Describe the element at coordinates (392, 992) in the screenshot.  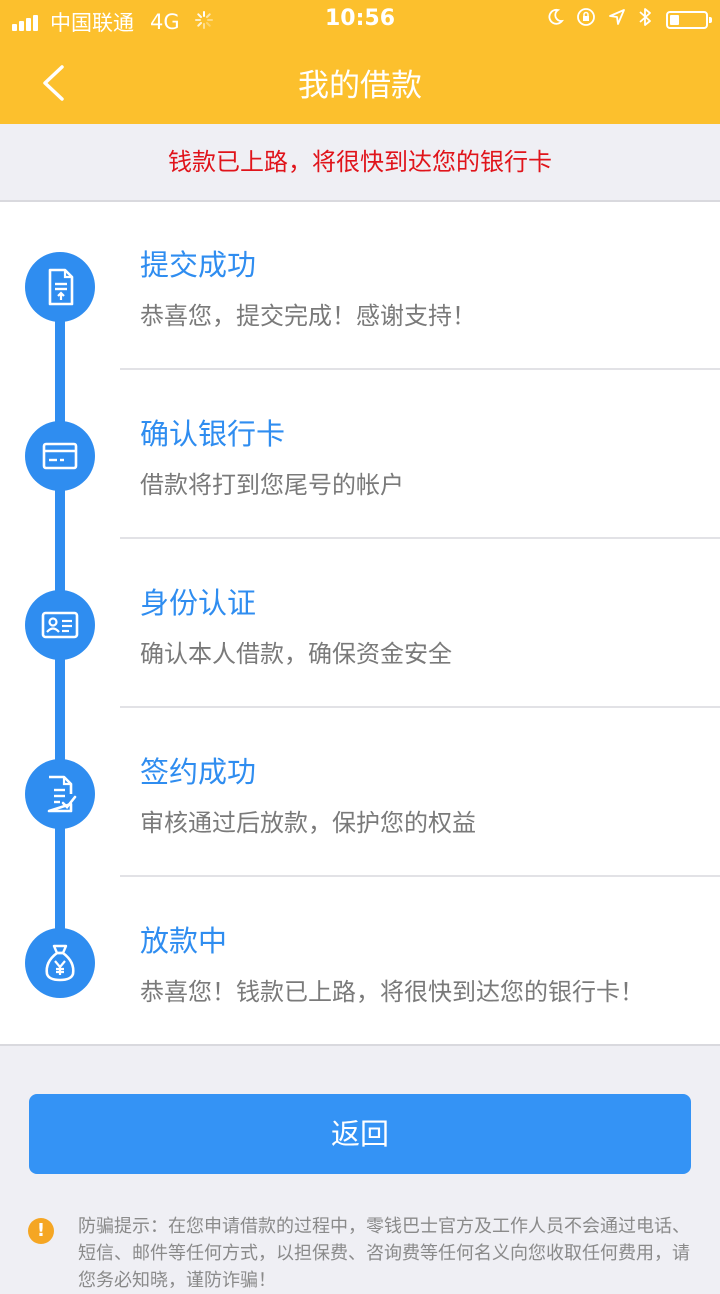
I see `step-description: 恭喜您！钱款已上路，将很快到达您的银行卡！` at that location.